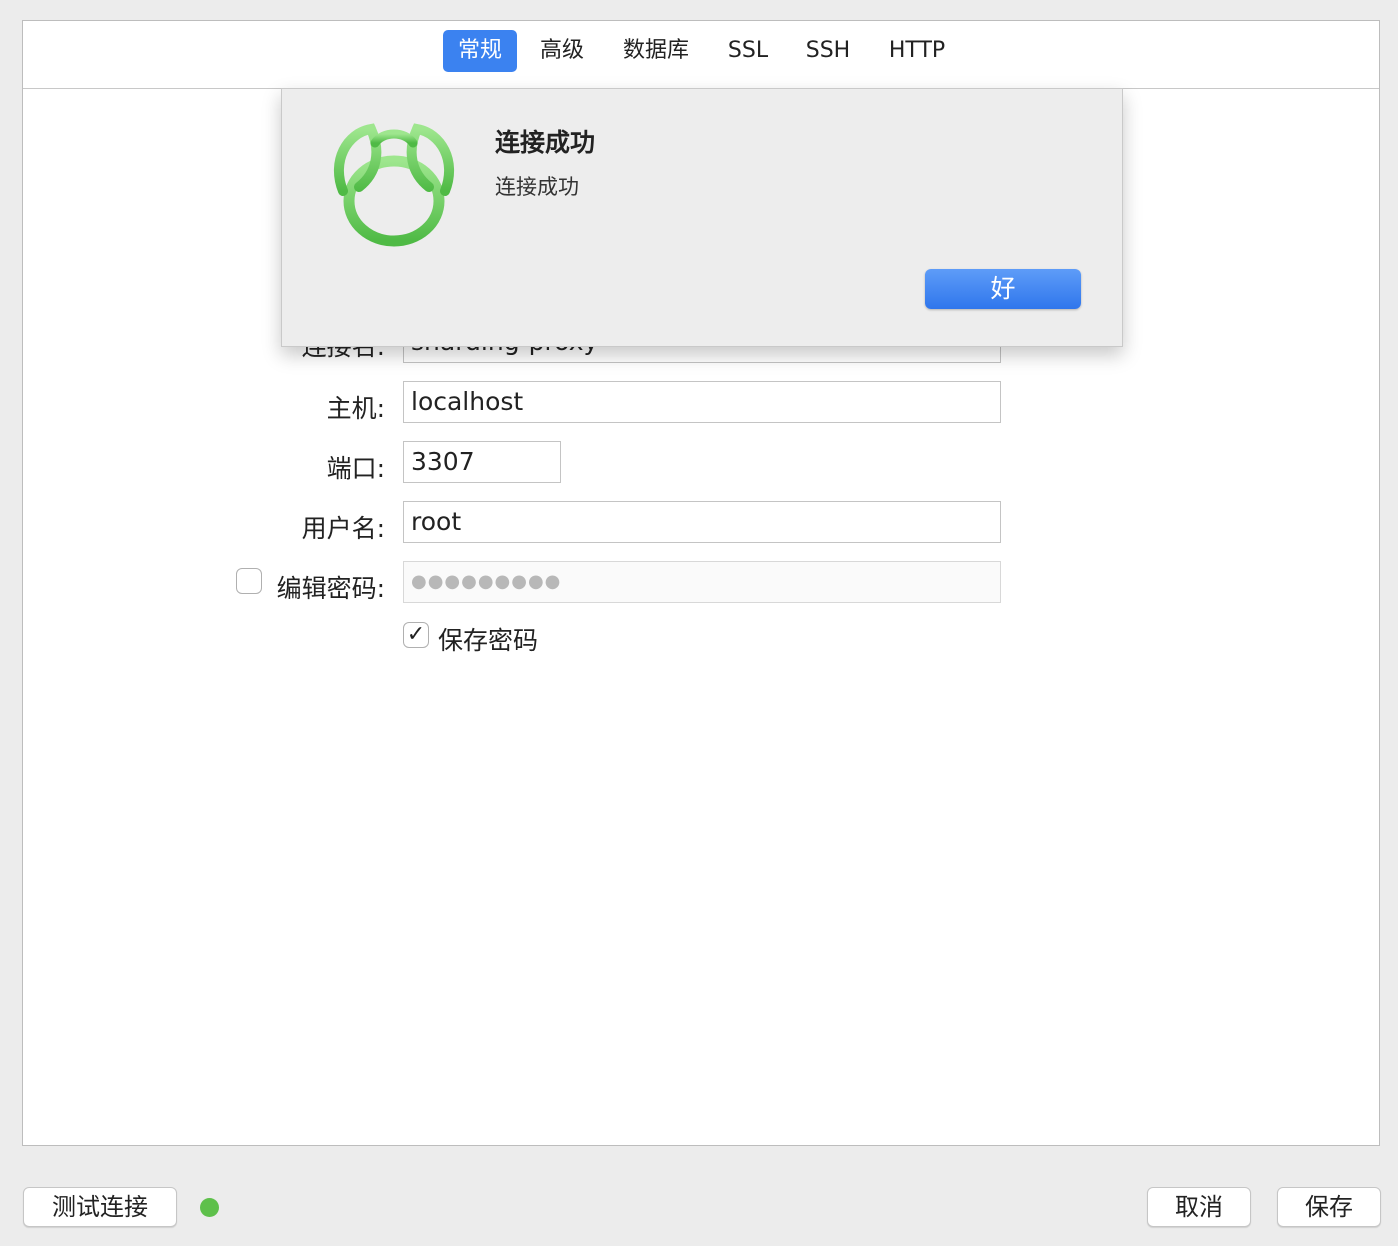  What do you see at coordinates (394, 185) in the screenshot?
I see `navicat-logo-icon` at bounding box center [394, 185].